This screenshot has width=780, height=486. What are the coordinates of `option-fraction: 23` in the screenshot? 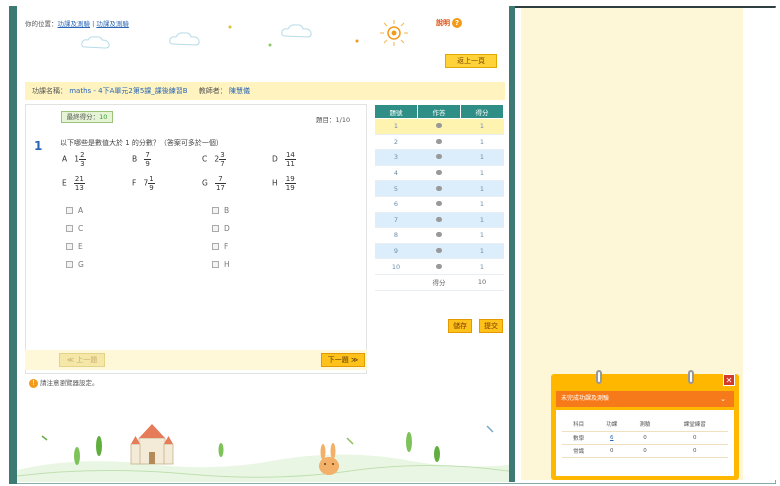 It's located at (82, 159).